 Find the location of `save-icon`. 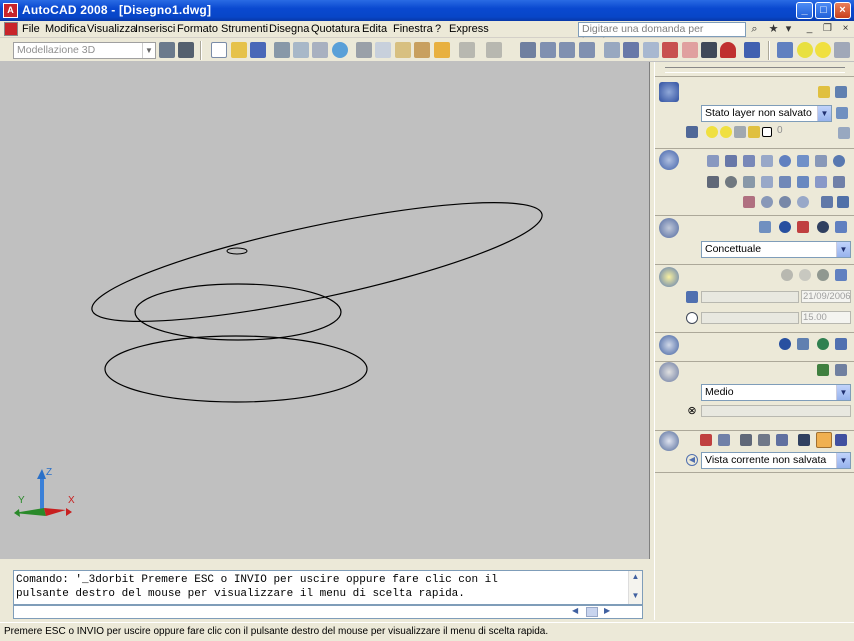

save-icon is located at coordinates (258, 50).